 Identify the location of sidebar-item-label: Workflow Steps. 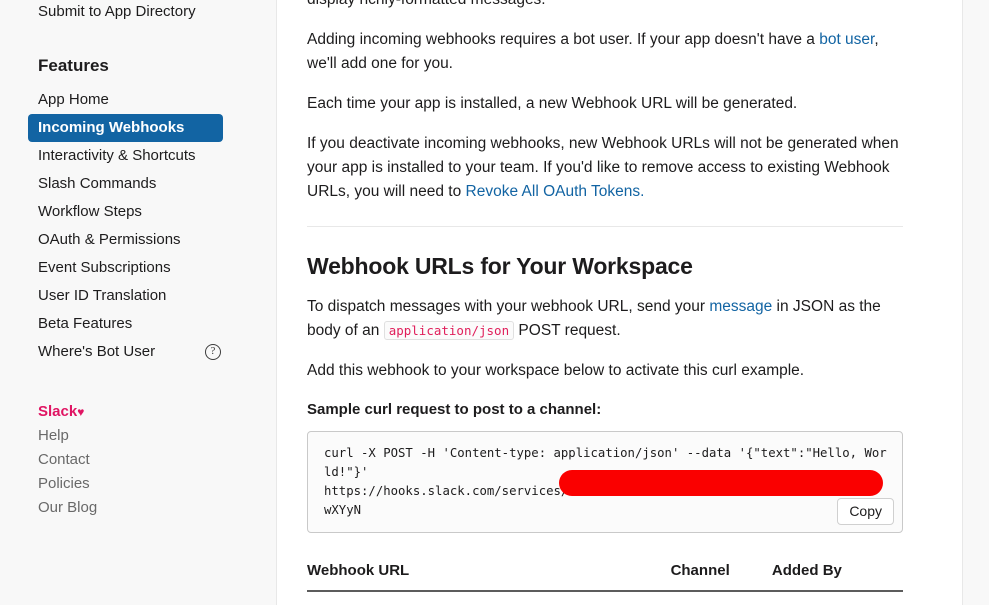
(157, 212).